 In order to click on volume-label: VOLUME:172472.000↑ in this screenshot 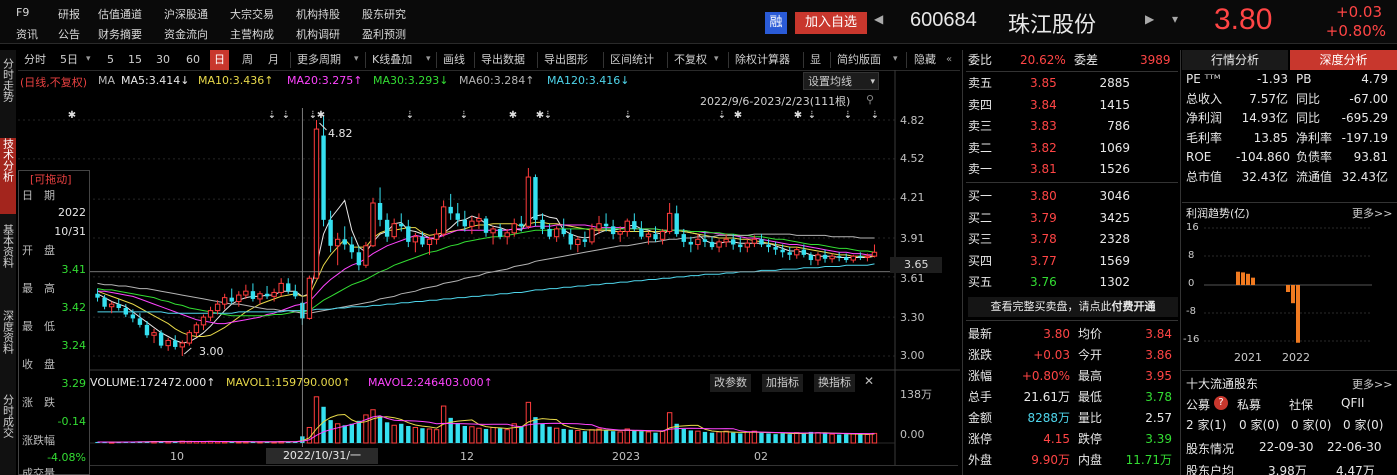, I will do `click(153, 382)`.